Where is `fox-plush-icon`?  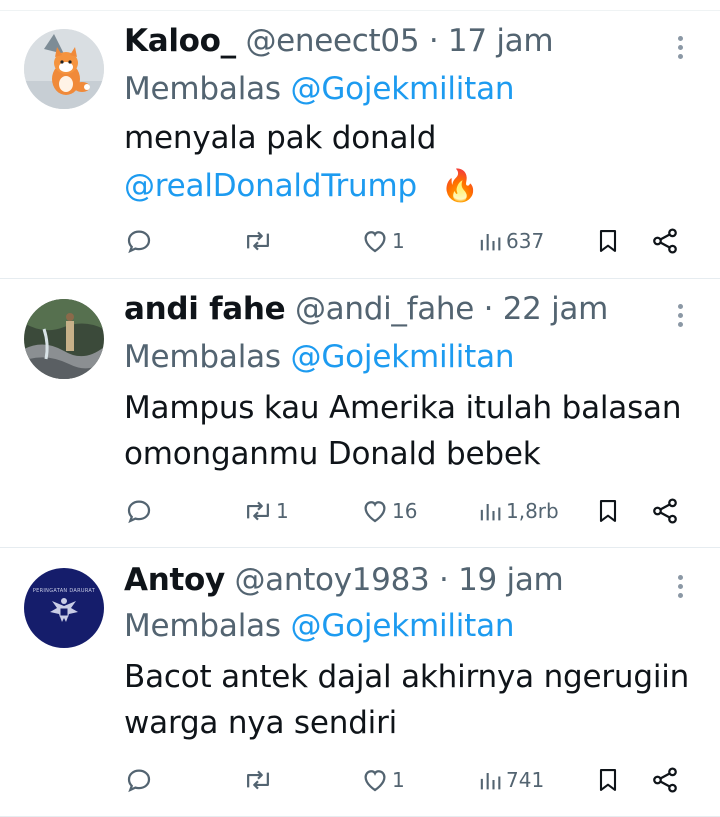
fox-plush-icon is located at coordinates (64, 69).